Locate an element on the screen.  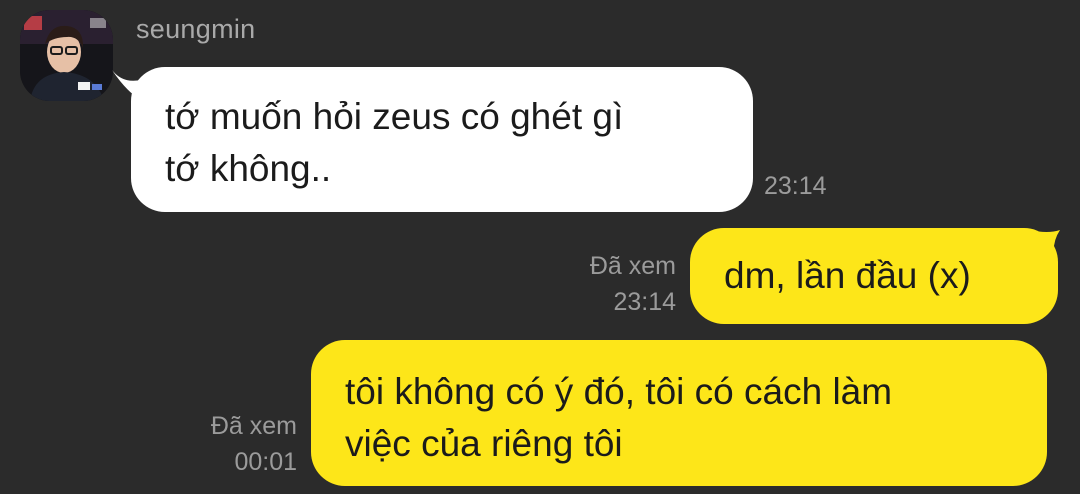
message-meta: 23:14 is located at coordinates (795, 186).